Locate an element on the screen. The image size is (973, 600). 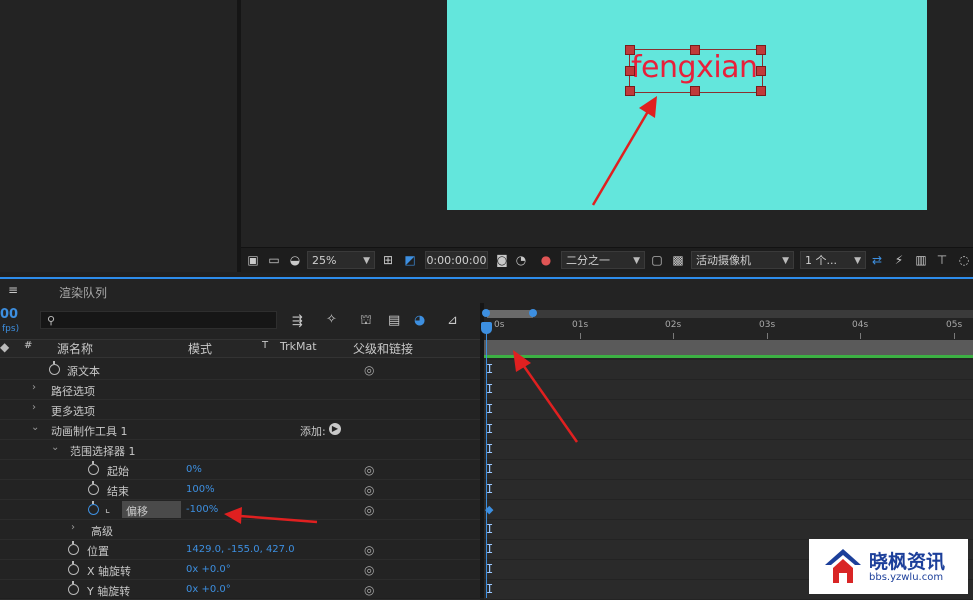
arrow-to-time-indicator is located at coordinates (549, 402).